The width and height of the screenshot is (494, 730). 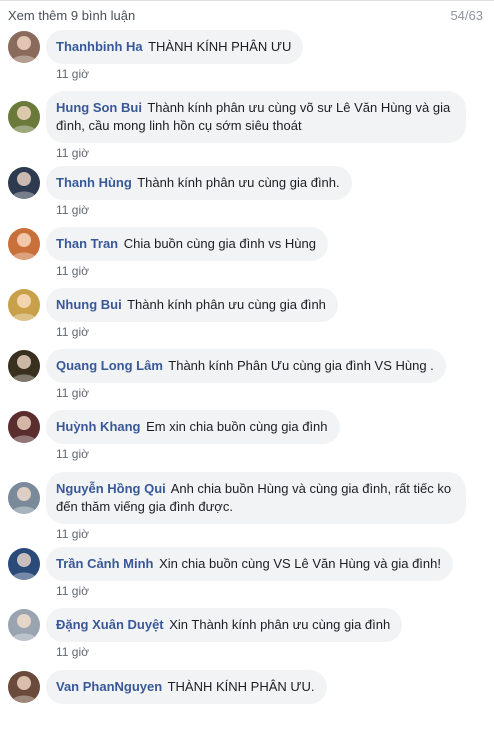 What do you see at coordinates (98, 426) in the screenshot?
I see `comment-author-link: Huỳnh Khang` at bounding box center [98, 426].